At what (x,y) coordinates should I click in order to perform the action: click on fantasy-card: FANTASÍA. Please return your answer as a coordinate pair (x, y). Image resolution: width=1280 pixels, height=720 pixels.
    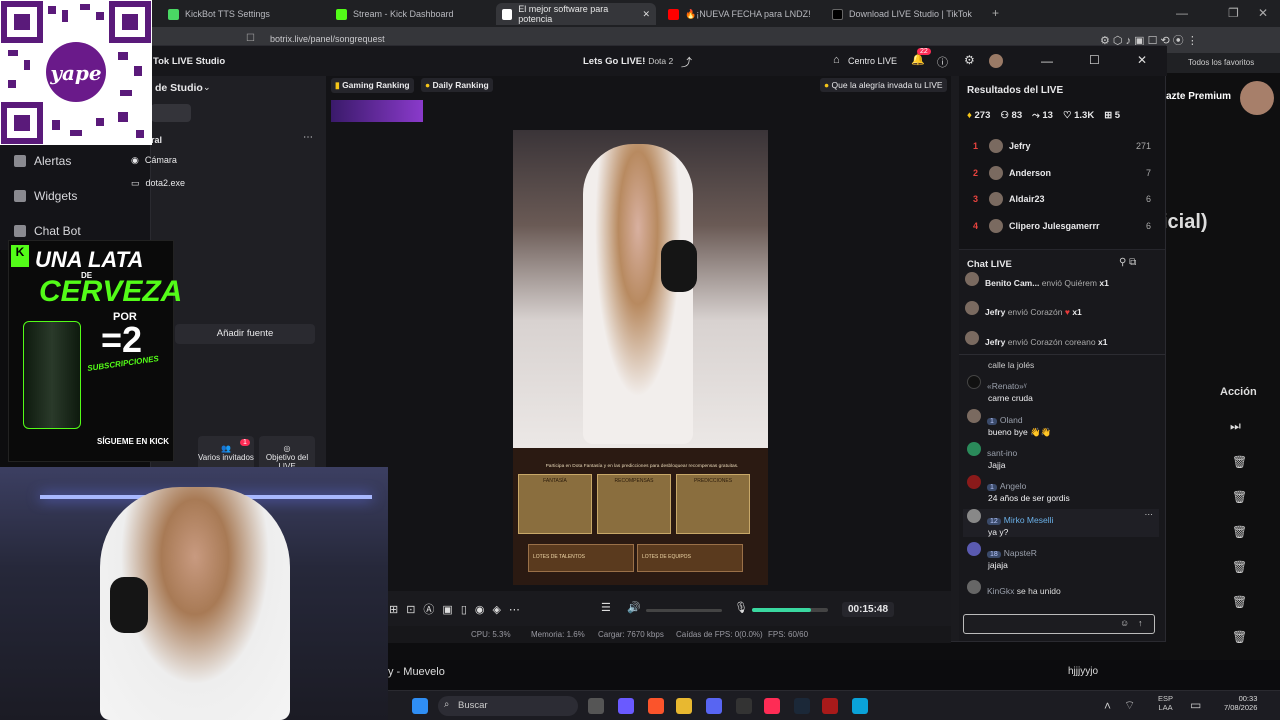
    Looking at the image, I should click on (555, 504).